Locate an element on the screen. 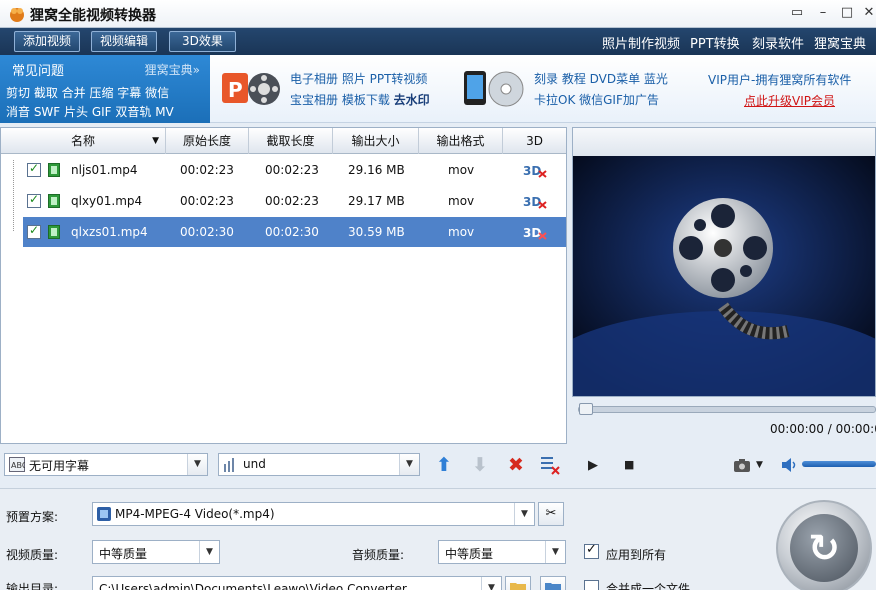  list-header: 名称 ▼ 原始长度 截取长度 输出大小 输出格式 3D is located at coordinates (283, 141).